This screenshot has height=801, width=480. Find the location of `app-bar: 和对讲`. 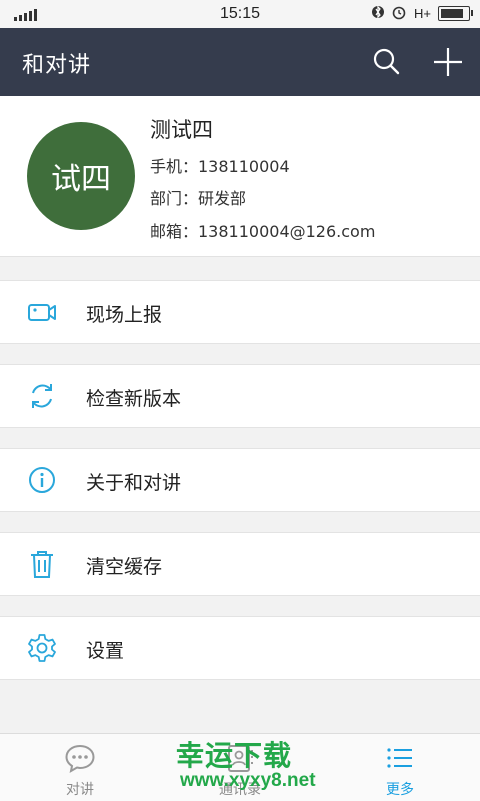

app-bar: 和对讲 is located at coordinates (240, 62).